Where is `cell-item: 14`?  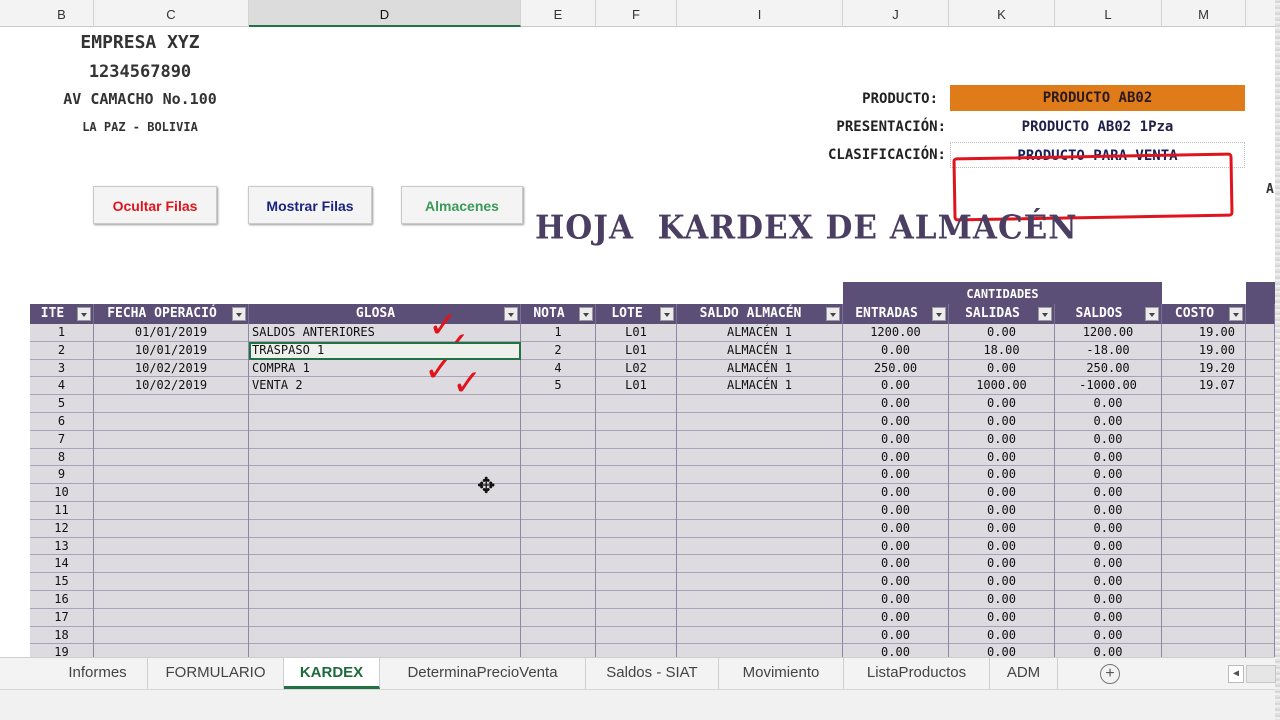 cell-item: 14 is located at coordinates (62, 564).